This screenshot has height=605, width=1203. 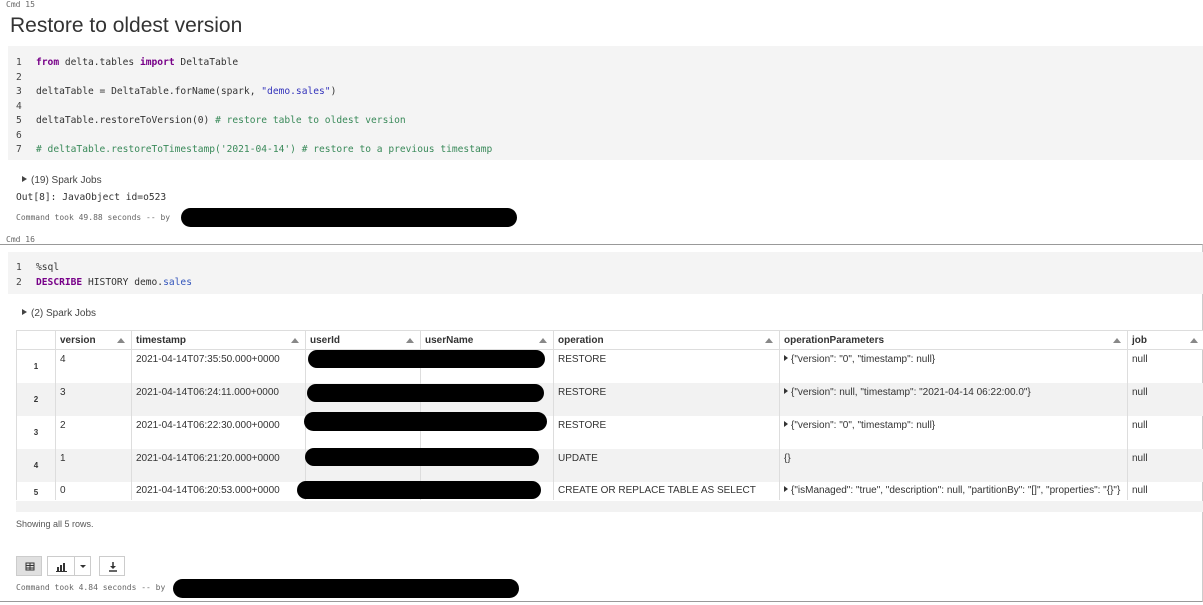 What do you see at coordinates (19, 91) in the screenshot?
I see `line-number: 3` at bounding box center [19, 91].